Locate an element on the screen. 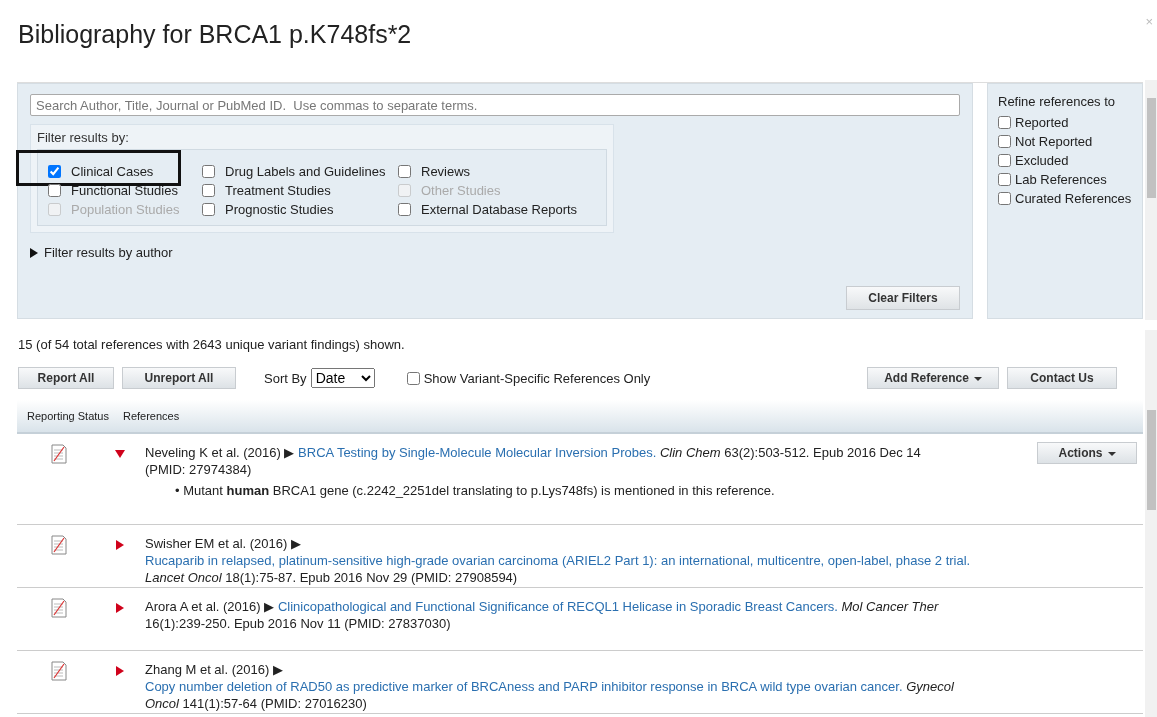  refine-option: Curated References is located at coordinates (1065, 198).